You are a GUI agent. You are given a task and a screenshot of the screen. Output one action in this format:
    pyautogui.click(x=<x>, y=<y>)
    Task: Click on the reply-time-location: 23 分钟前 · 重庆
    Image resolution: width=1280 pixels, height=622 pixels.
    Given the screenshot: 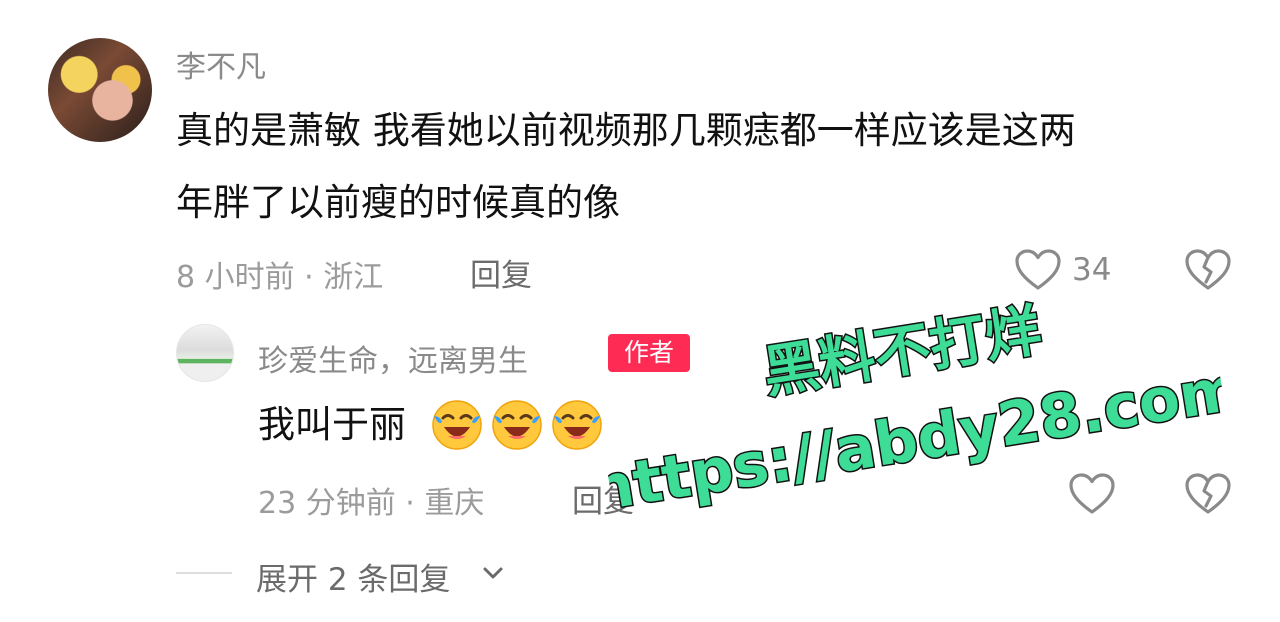 What is the action you would take?
    pyautogui.click(x=371, y=503)
    